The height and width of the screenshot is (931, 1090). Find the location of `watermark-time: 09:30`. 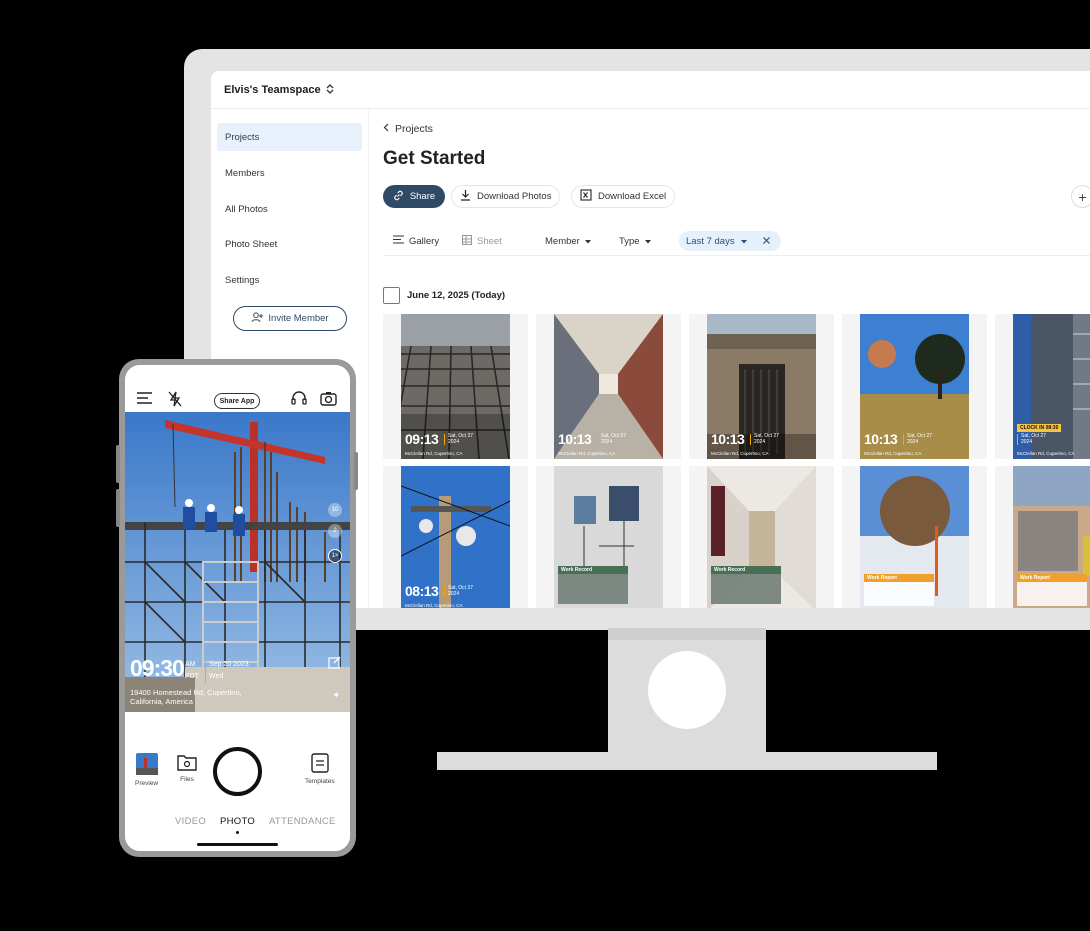

watermark-time: 09:30 is located at coordinates (157, 668).